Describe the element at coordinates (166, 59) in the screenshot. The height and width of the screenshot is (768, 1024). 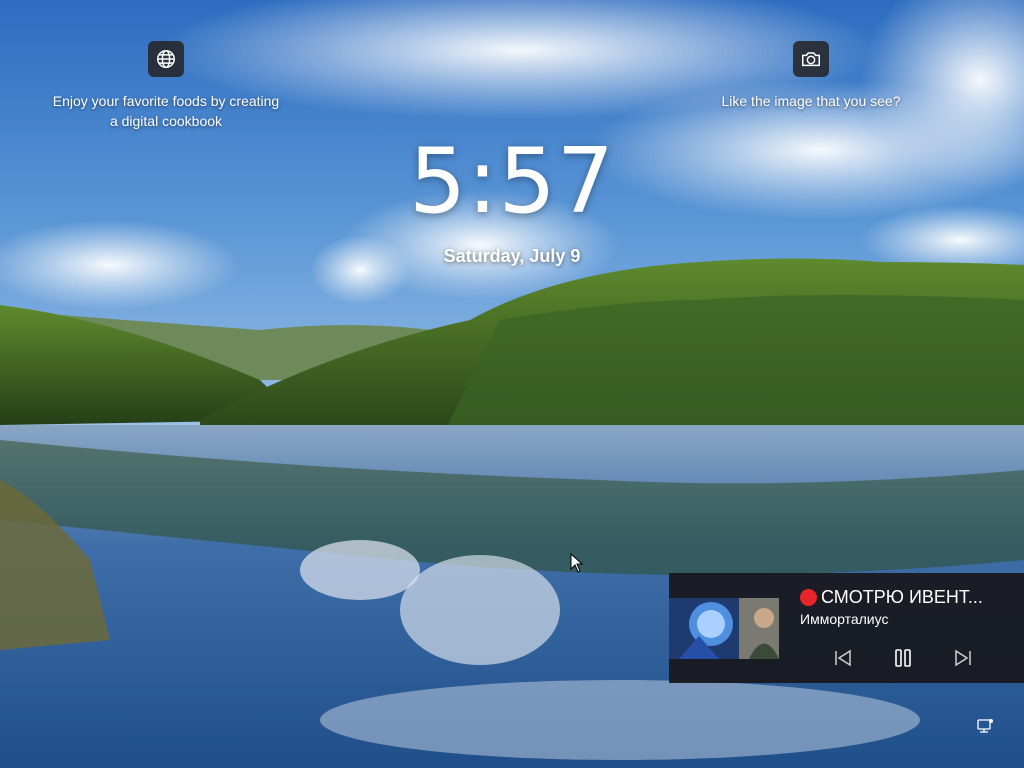
I see `globe-icon` at that location.